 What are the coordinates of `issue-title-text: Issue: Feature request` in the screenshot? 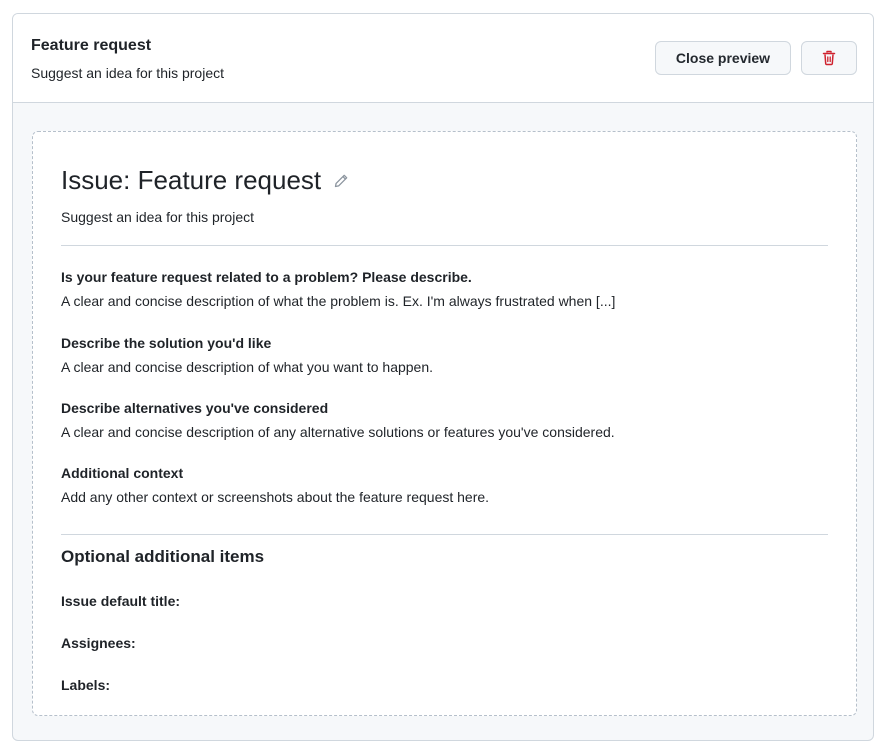 It's located at (191, 180).